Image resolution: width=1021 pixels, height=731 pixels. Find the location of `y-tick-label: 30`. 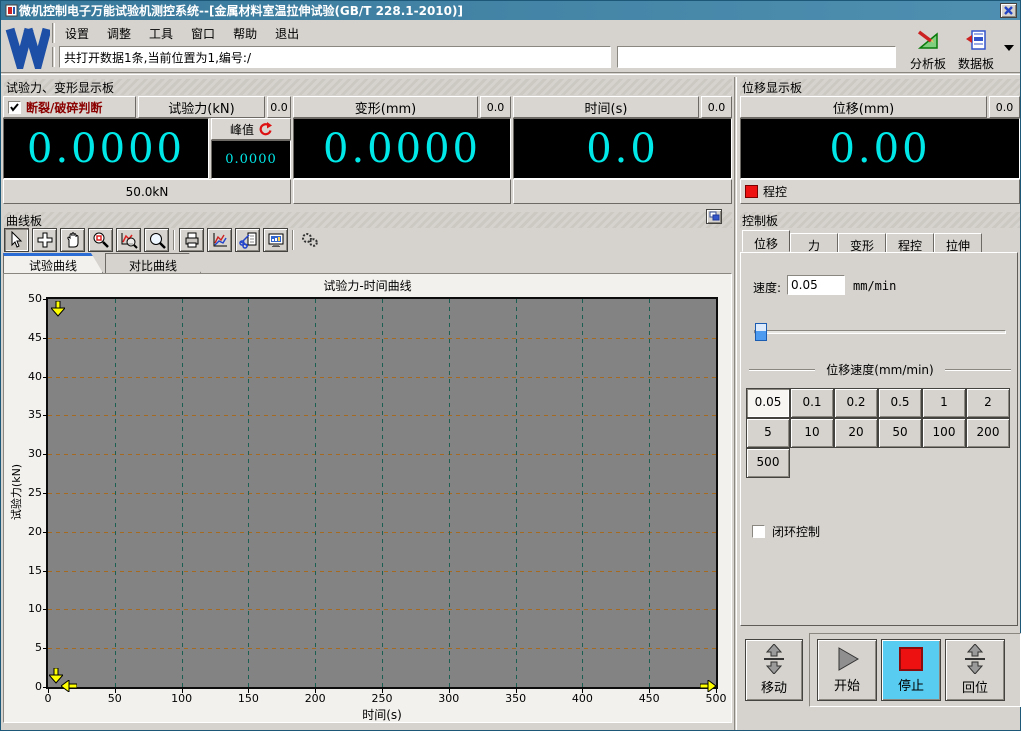

y-tick-label: 30 is located at coordinates (35, 454).